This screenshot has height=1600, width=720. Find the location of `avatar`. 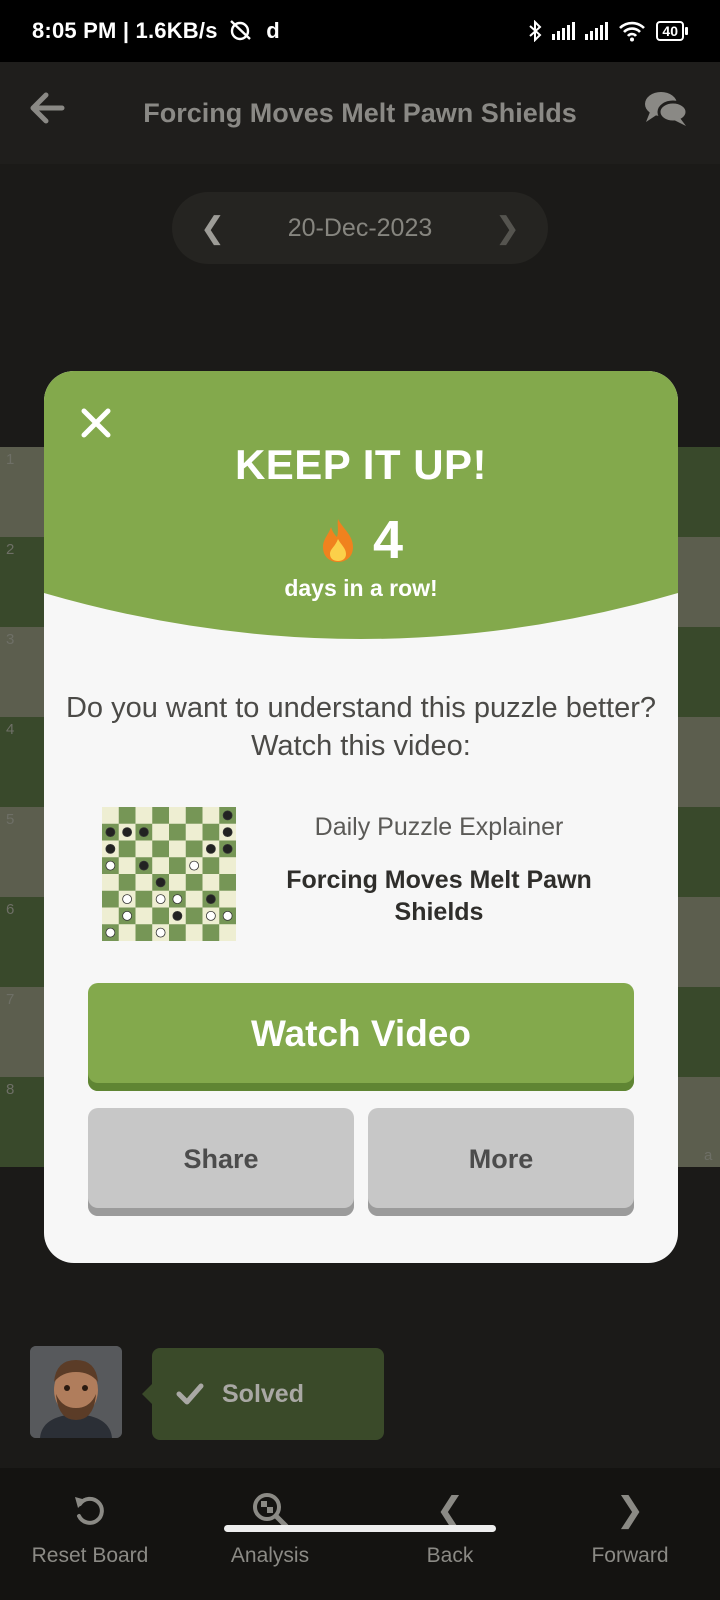

avatar is located at coordinates (76, 1392).